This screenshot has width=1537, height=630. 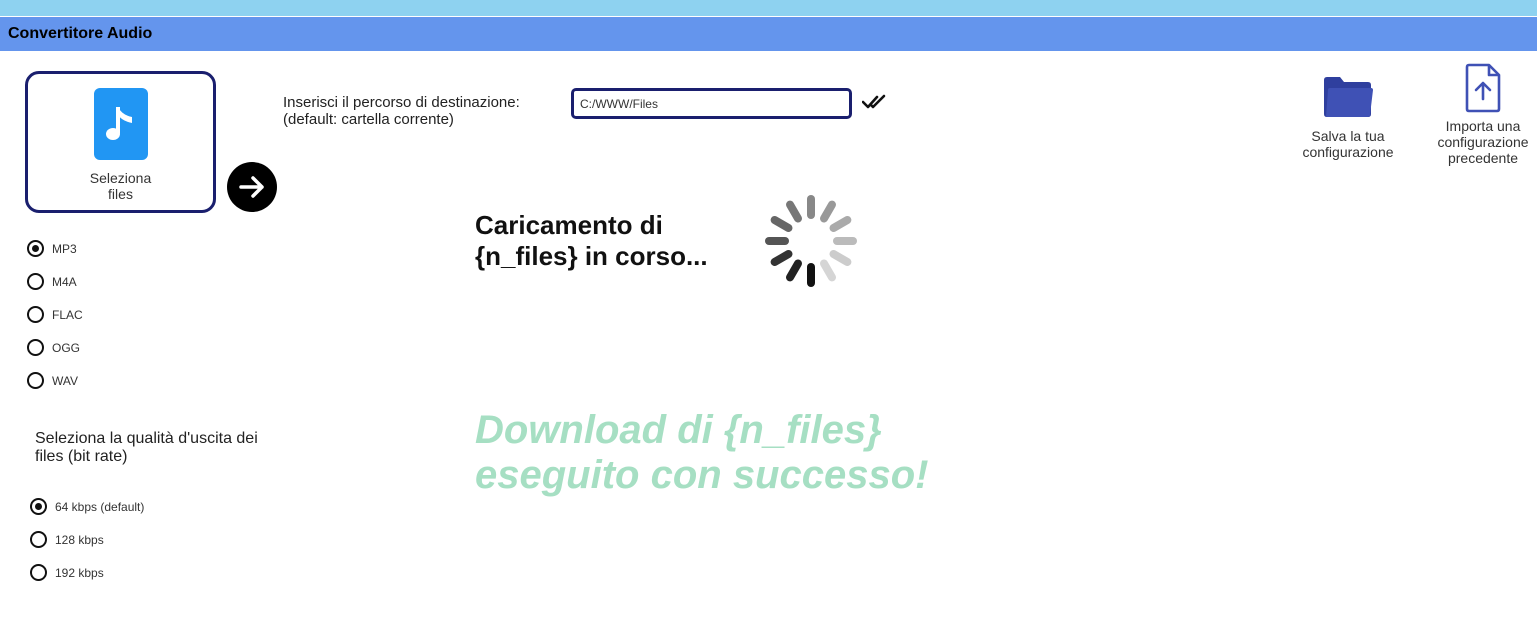 I want to click on folder-icon, so click(x=1348, y=97).